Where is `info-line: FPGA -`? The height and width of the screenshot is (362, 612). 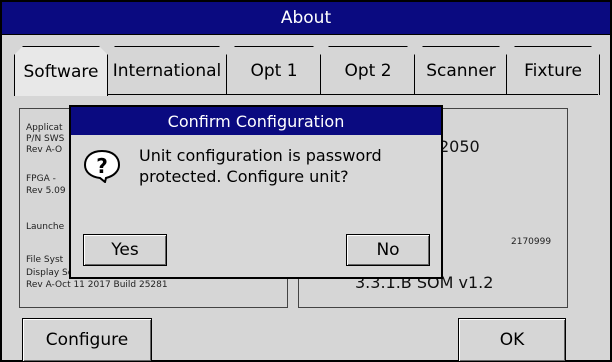
info-line: FPGA - is located at coordinates (41, 179).